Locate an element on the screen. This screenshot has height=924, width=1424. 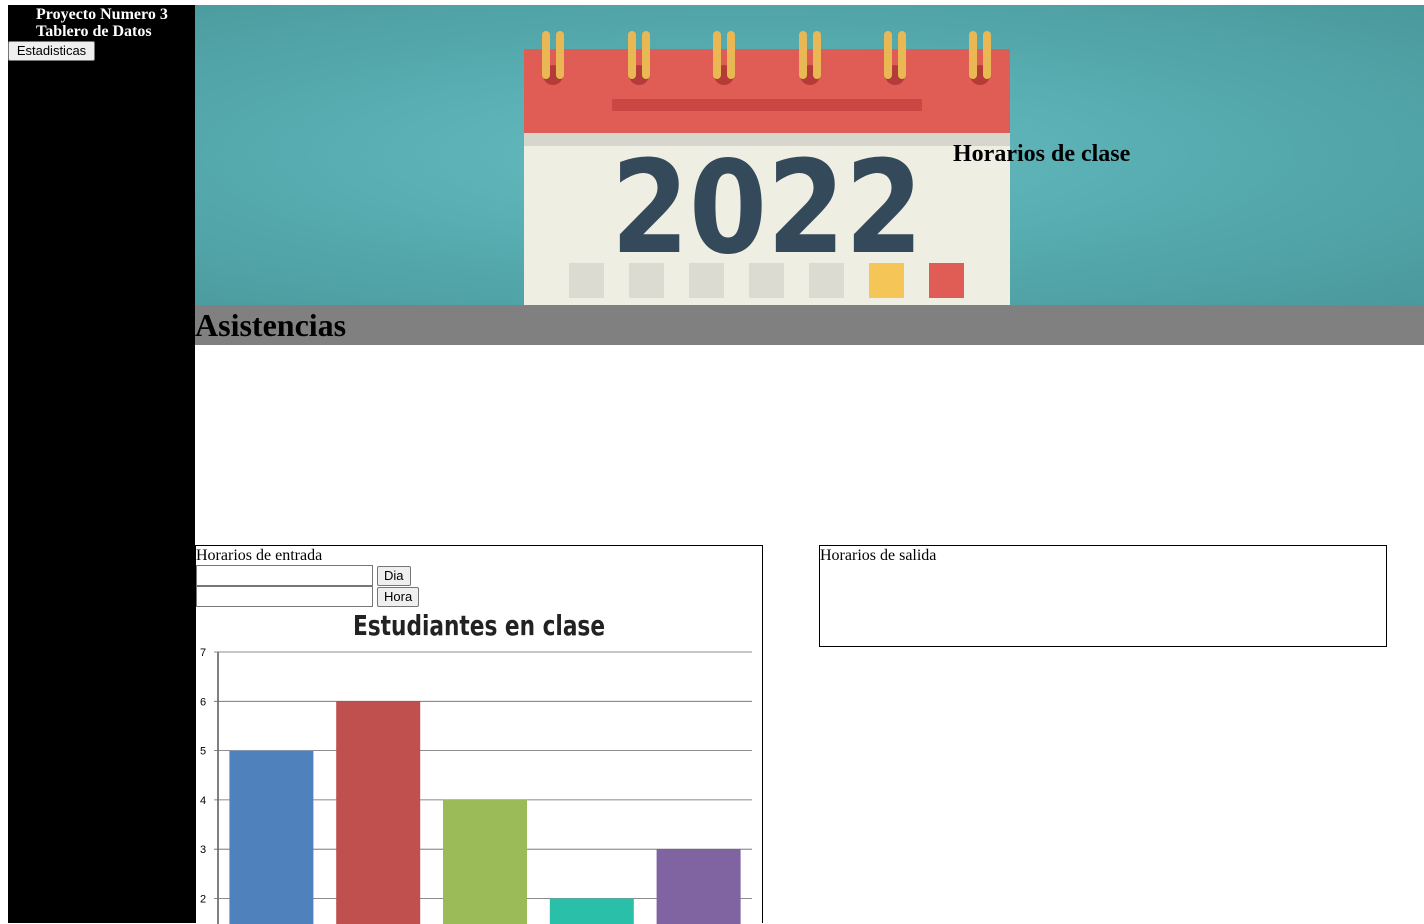
calendar-year: 2022 is located at coordinates (767, 208).